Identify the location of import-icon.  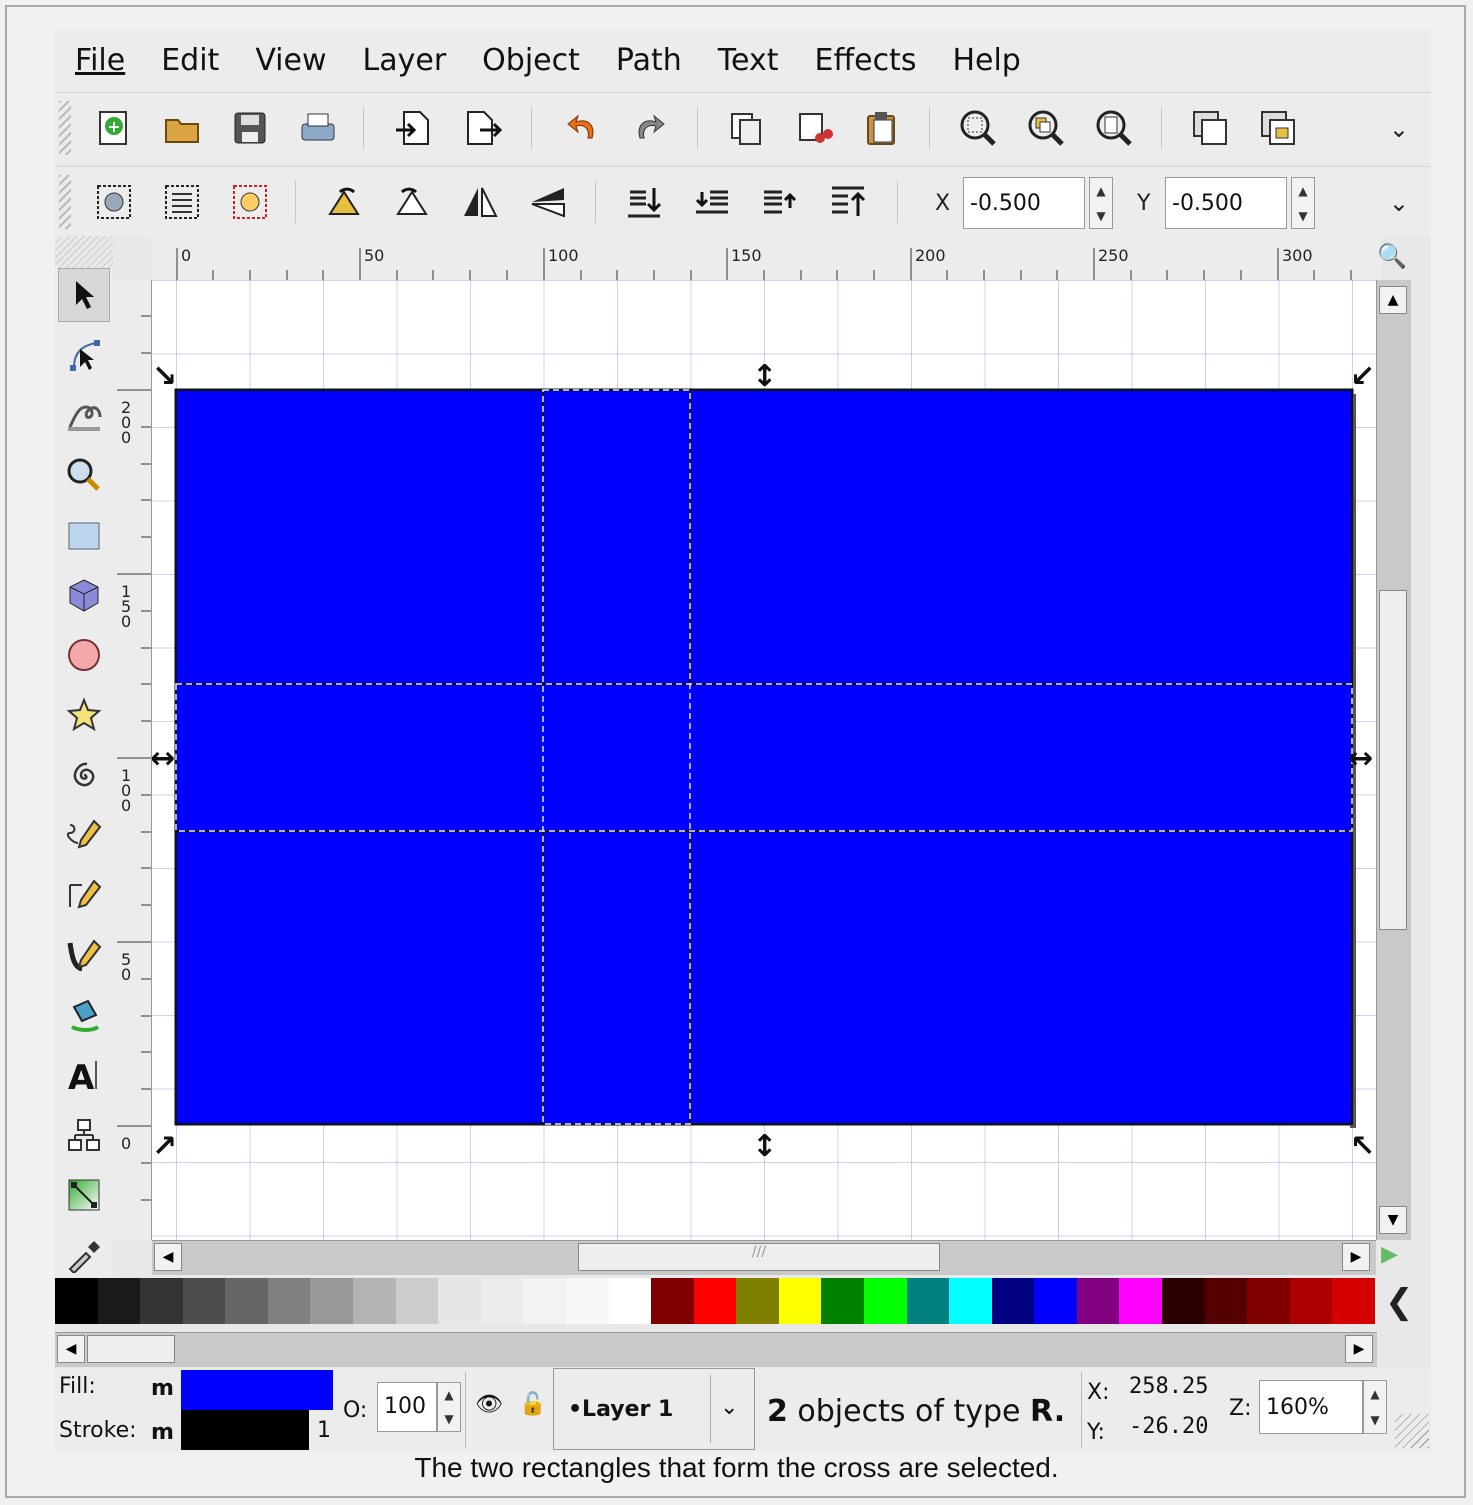
(414, 128).